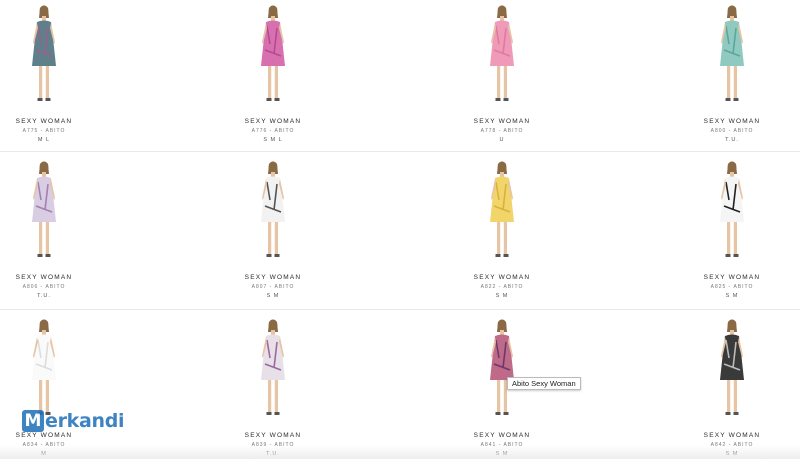 Image resolution: width=800 pixels, height=468 pixels. Describe the element at coordinates (273, 287) in the screenshot. I see `product-code: A807 - ABITO` at that location.